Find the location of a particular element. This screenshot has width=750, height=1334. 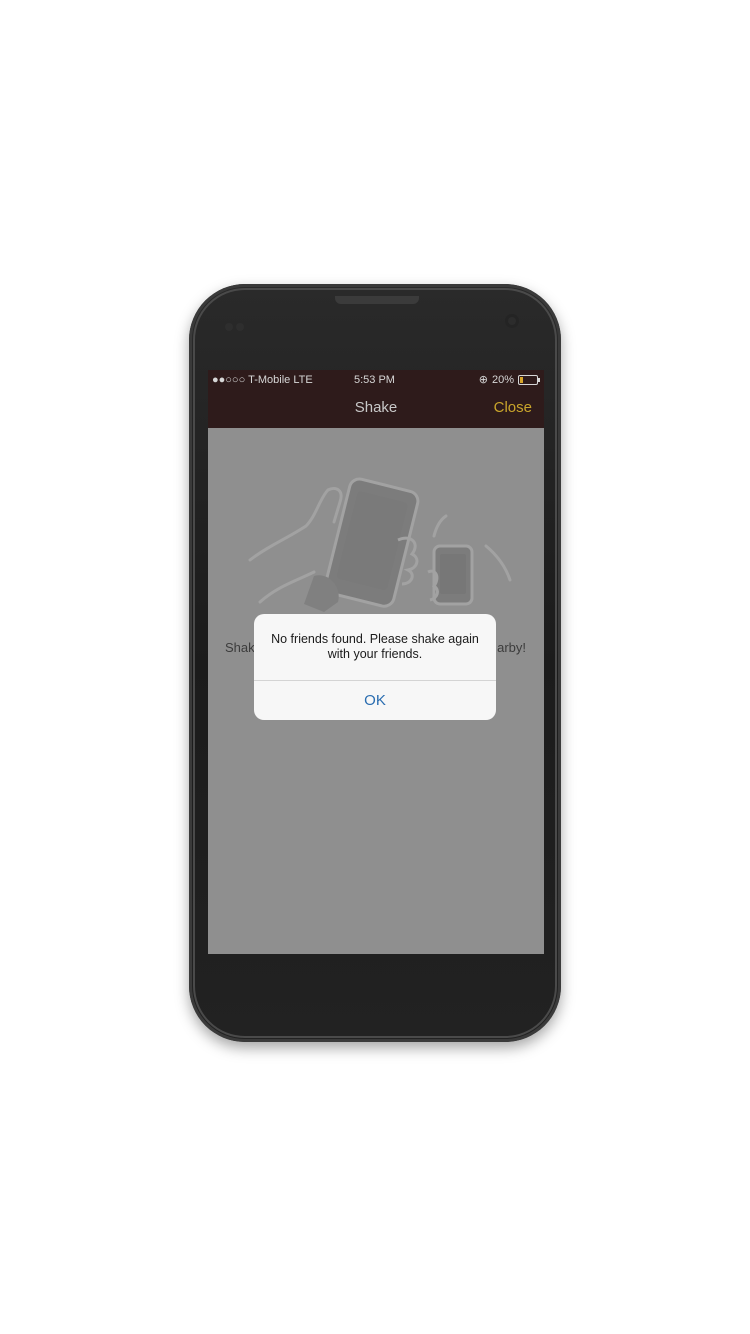

navigation-bar: Shake Close is located at coordinates (376, 409).